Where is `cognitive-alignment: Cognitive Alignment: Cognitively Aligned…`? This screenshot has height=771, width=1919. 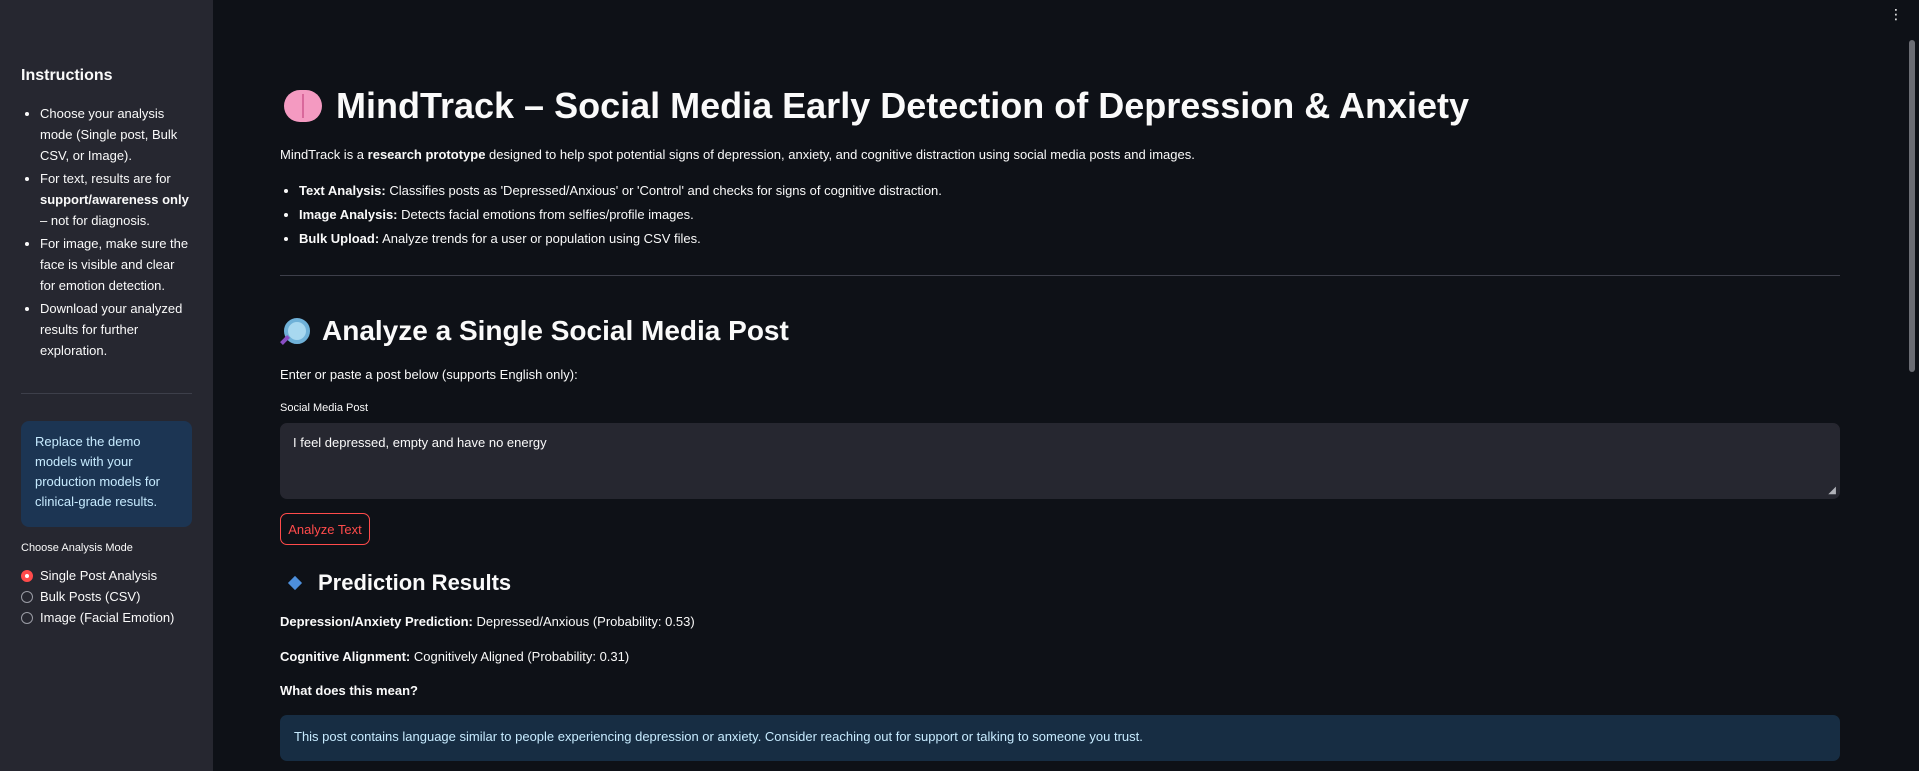 cognitive-alignment: Cognitive Alignment: Cognitively Aligned… is located at coordinates (454, 656).